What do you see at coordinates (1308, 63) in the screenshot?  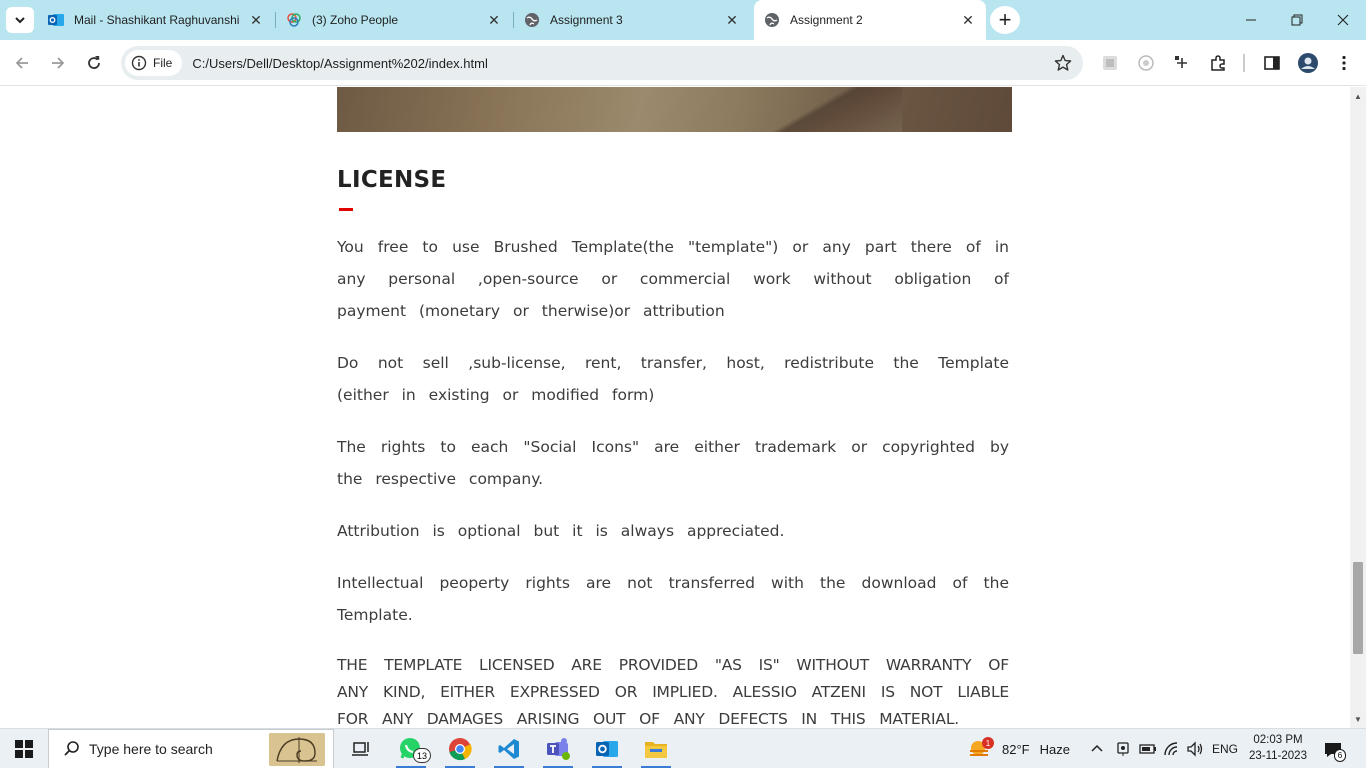 I see `profile-avatar` at bounding box center [1308, 63].